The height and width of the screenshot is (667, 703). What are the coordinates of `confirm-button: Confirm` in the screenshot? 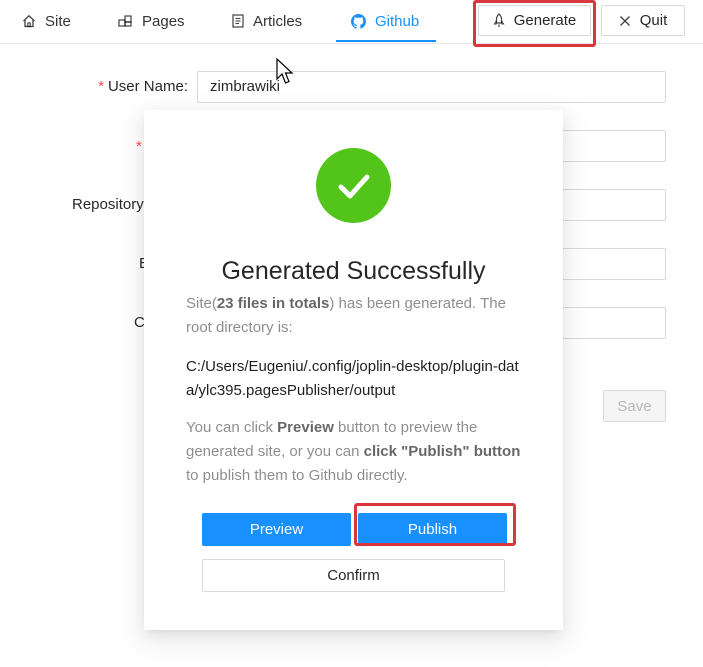 It's located at (353, 575).